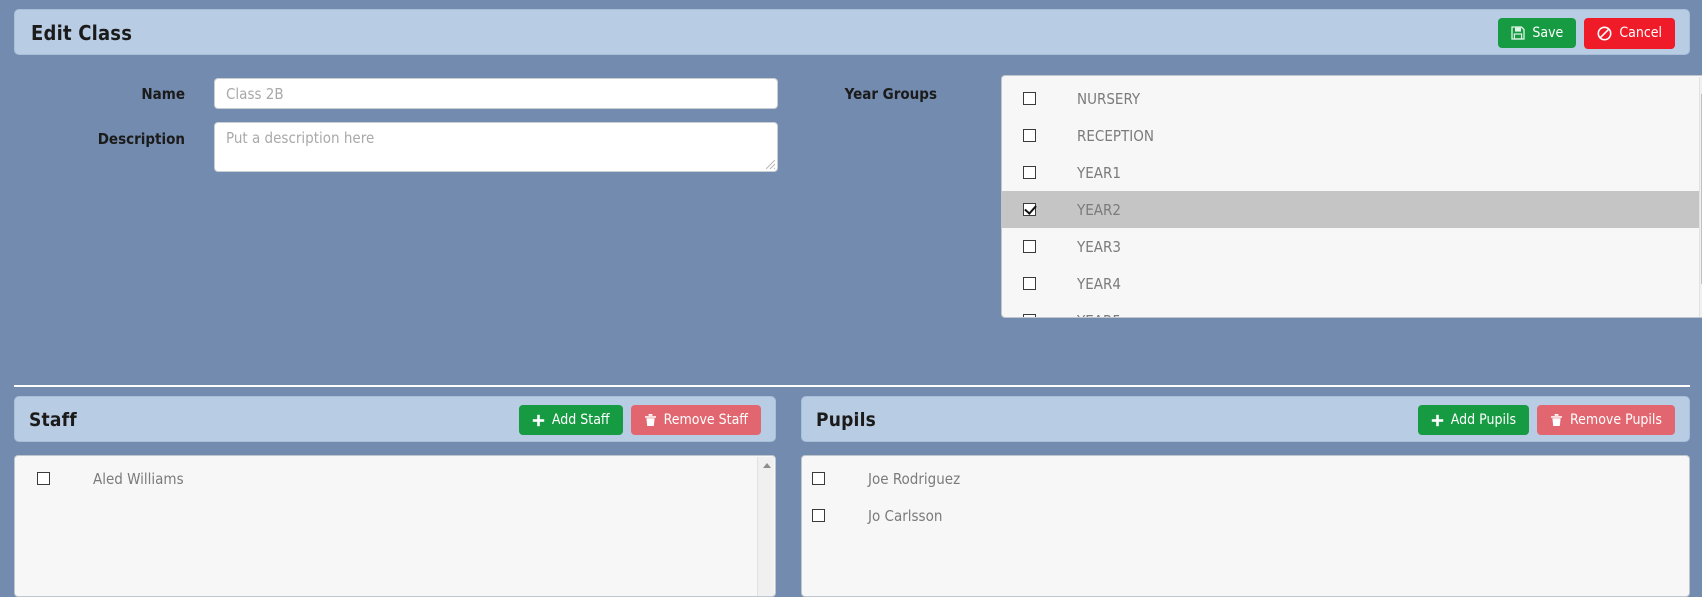 The height and width of the screenshot is (597, 1702). What do you see at coordinates (163, 94) in the screenshot?
I see `name-label: Name` at bounding box center [163, 94].